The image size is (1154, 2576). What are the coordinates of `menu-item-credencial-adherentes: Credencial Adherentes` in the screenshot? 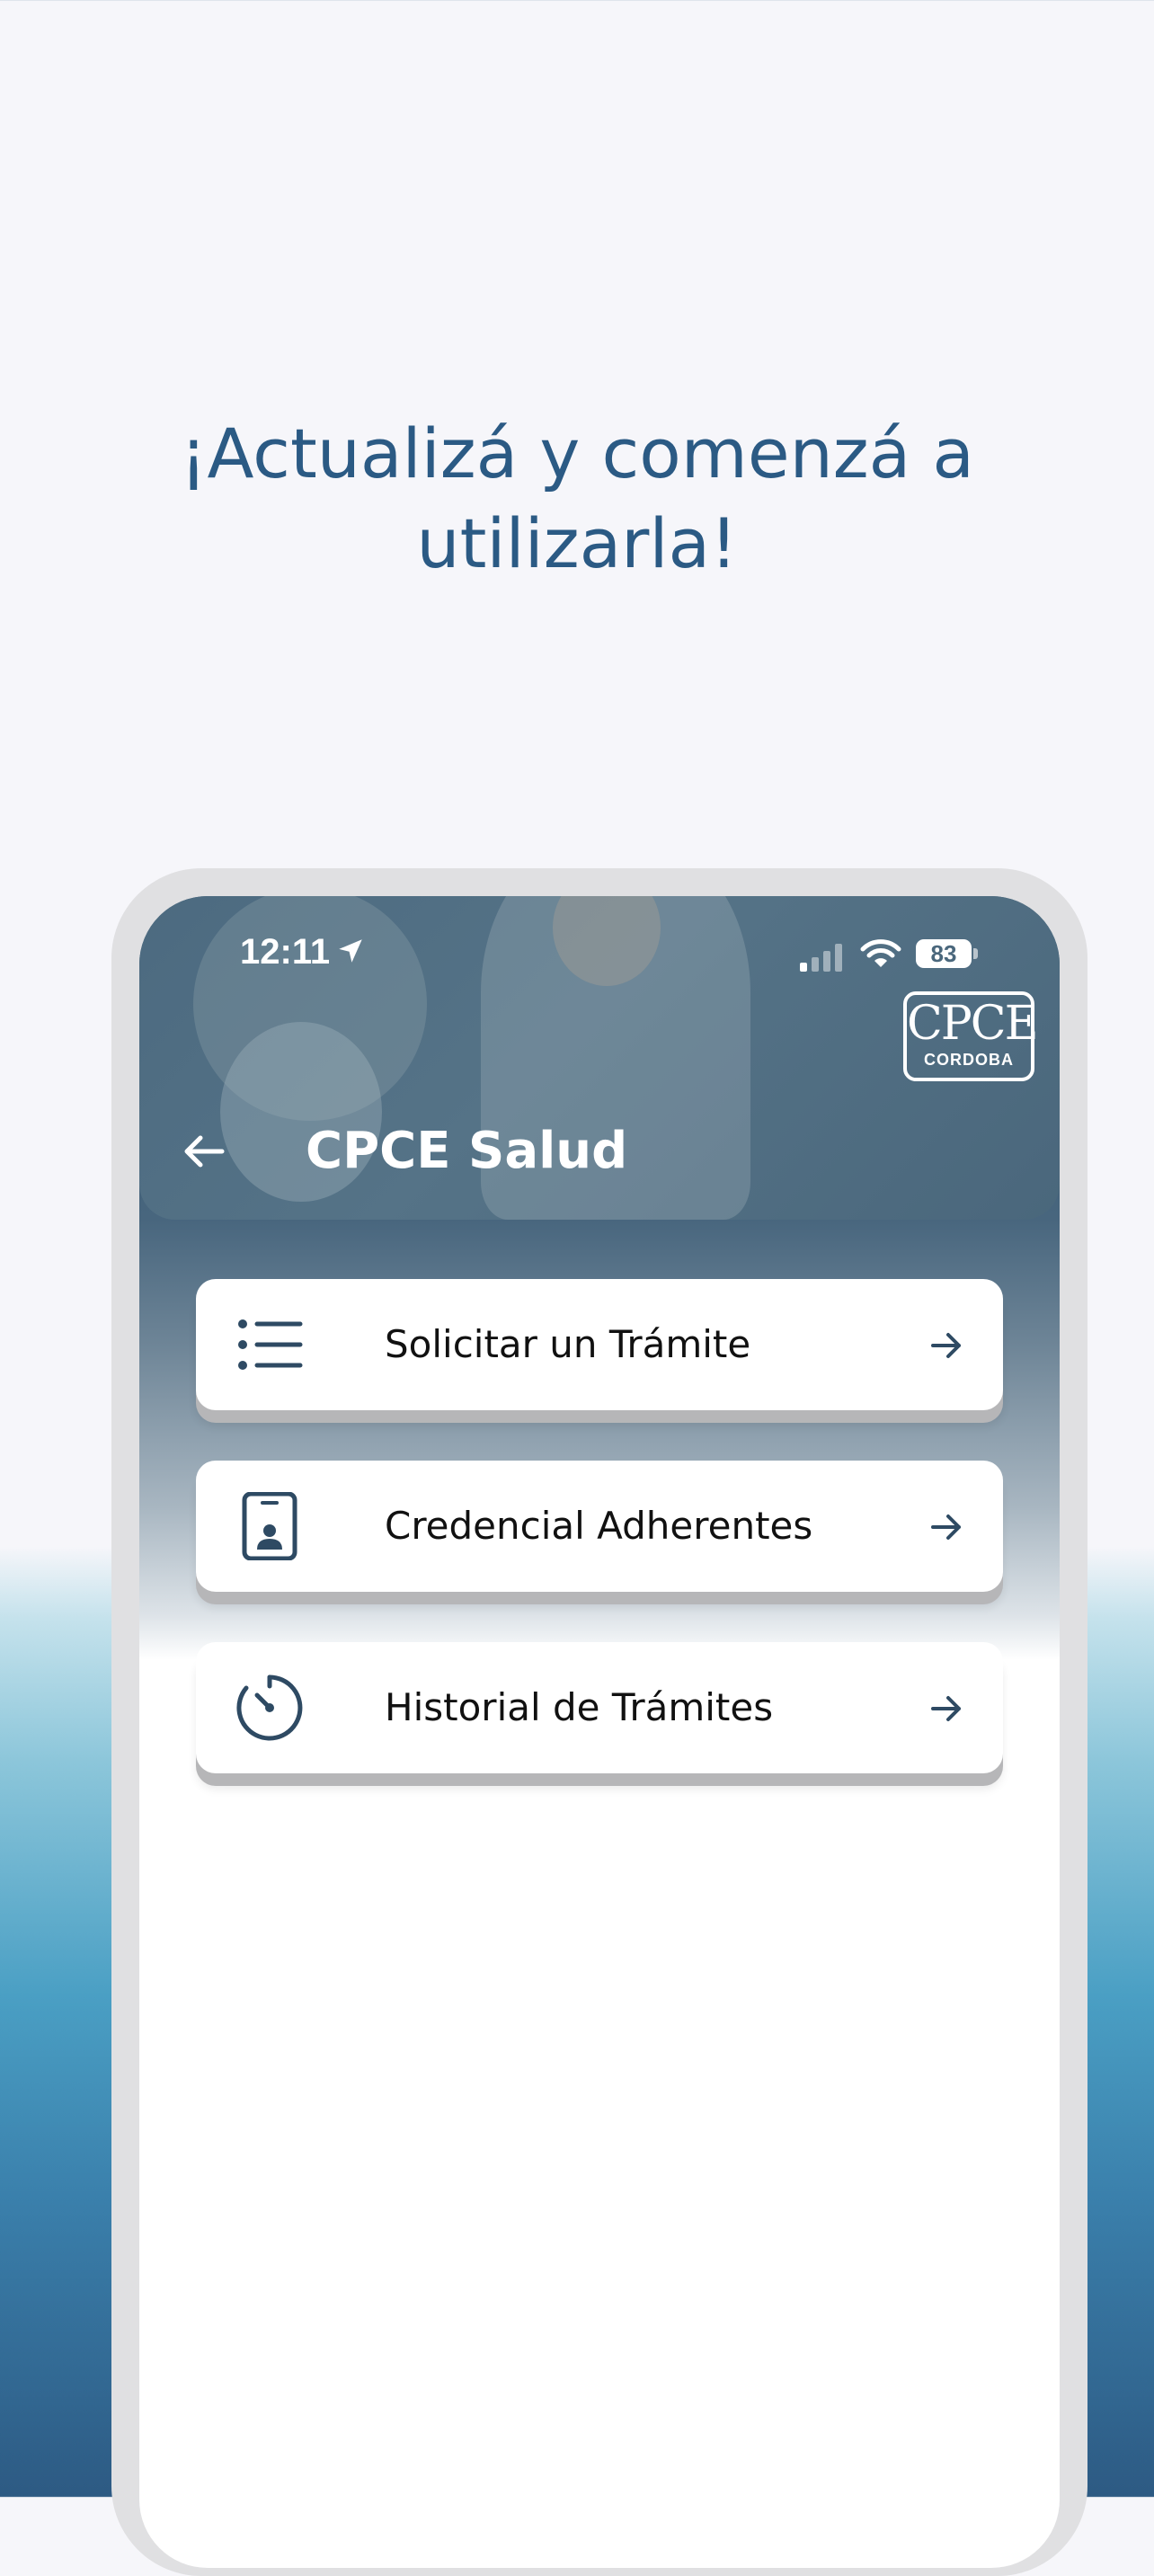 It's located at (599, 1526).